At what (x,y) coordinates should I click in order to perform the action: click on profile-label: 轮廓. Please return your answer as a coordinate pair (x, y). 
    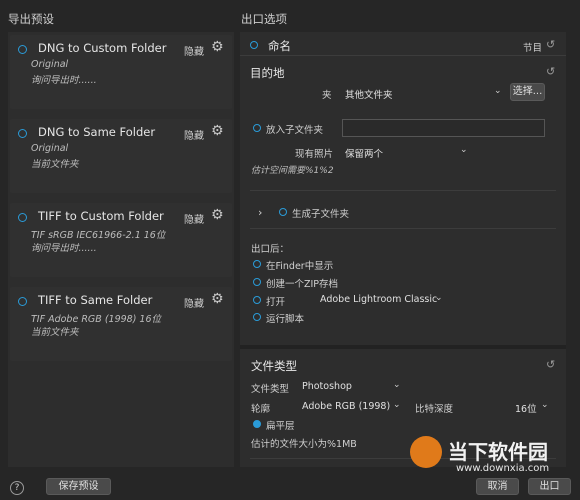
    Looking at the image, I should click on (261, 409).